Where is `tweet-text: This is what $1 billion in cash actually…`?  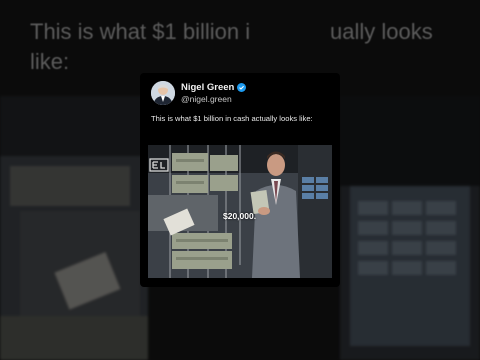
tweet-text: This is what $1 billion in cash actually… is located at coordinates (232, 118).